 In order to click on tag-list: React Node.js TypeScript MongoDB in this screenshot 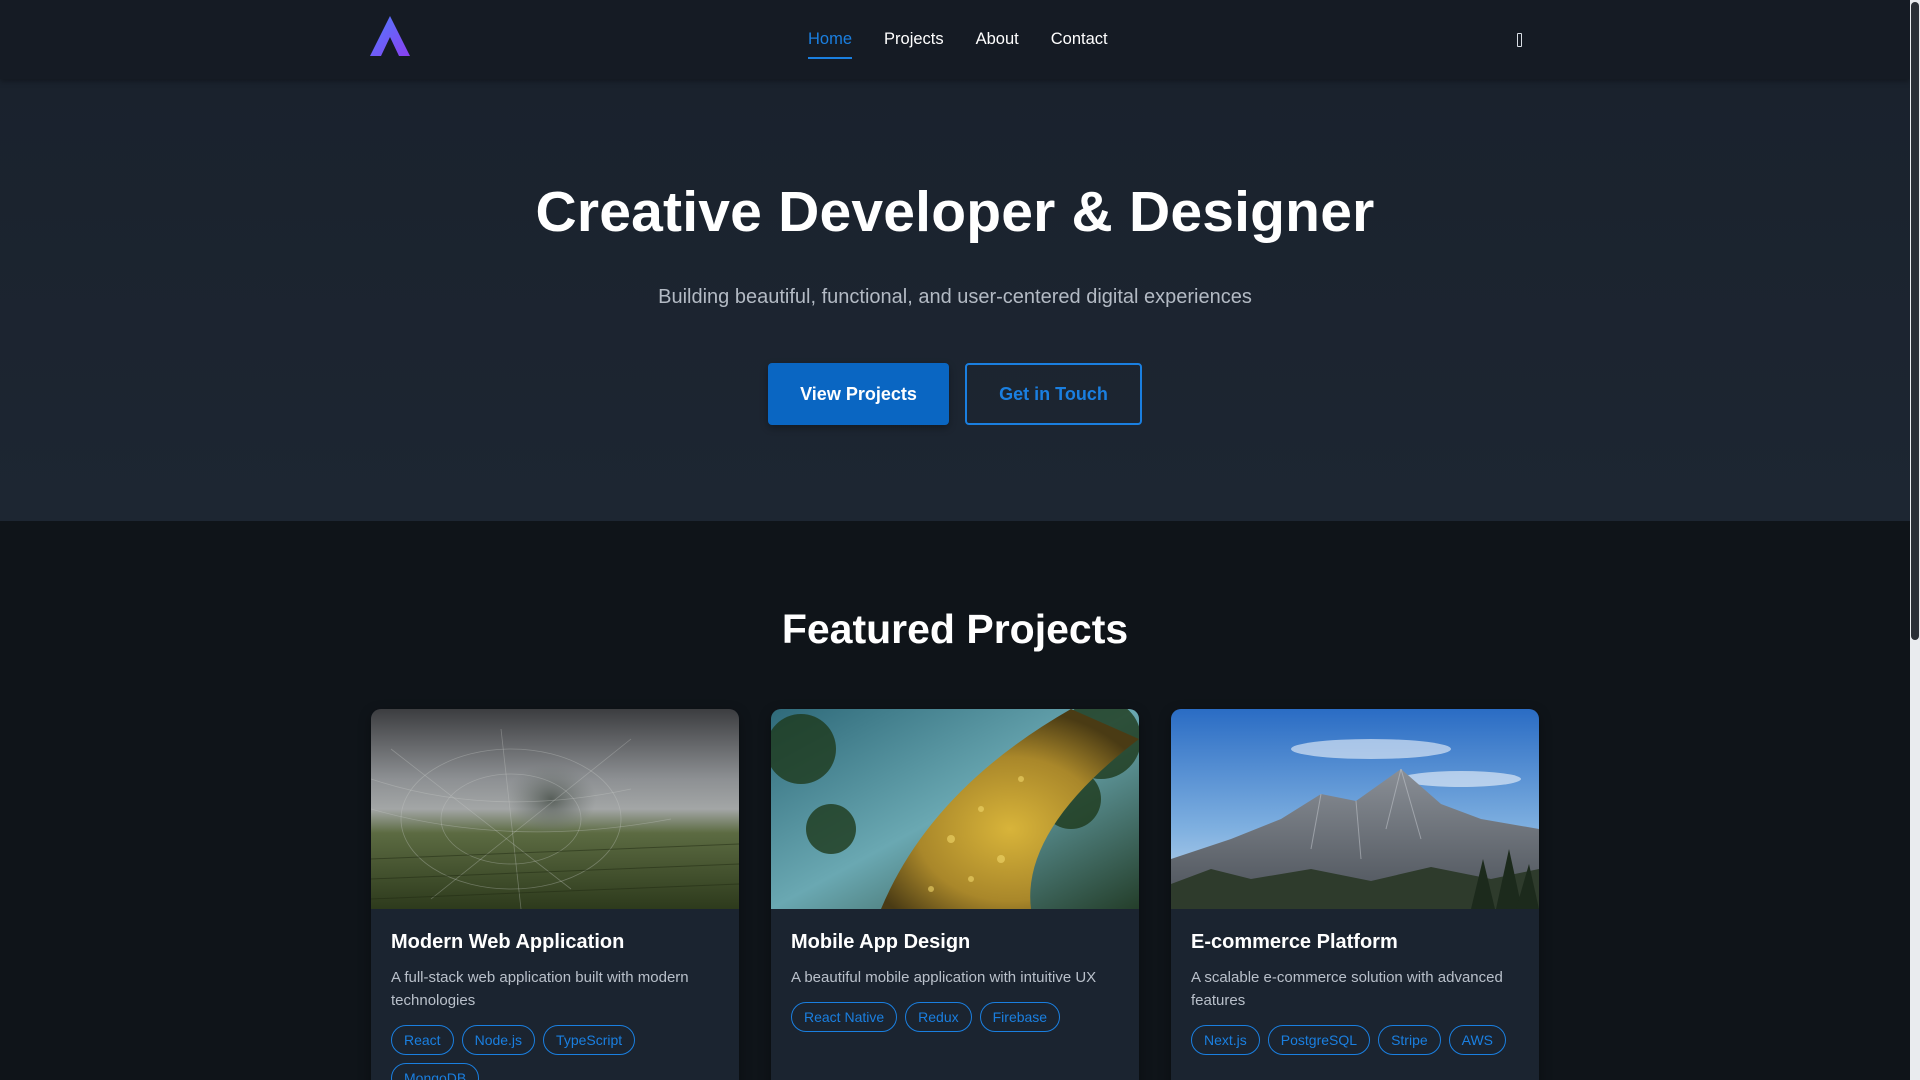, I will do `click(561, 1052)`.